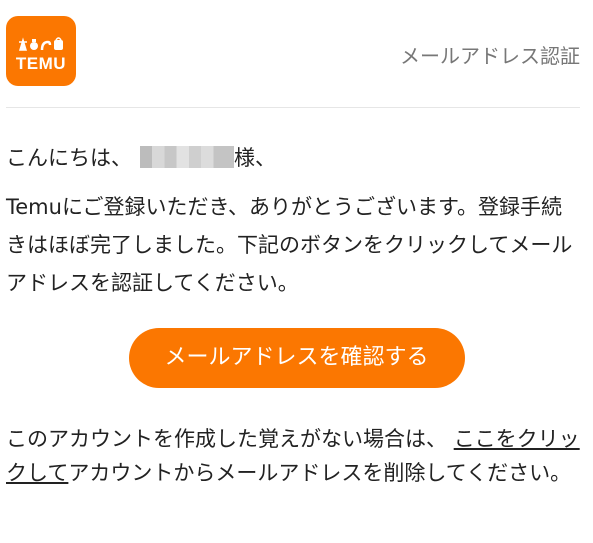  Describe the element at coordinates (69, 158) in the screenshot. I see `greeting-prefix: こんにちは、` at that location.